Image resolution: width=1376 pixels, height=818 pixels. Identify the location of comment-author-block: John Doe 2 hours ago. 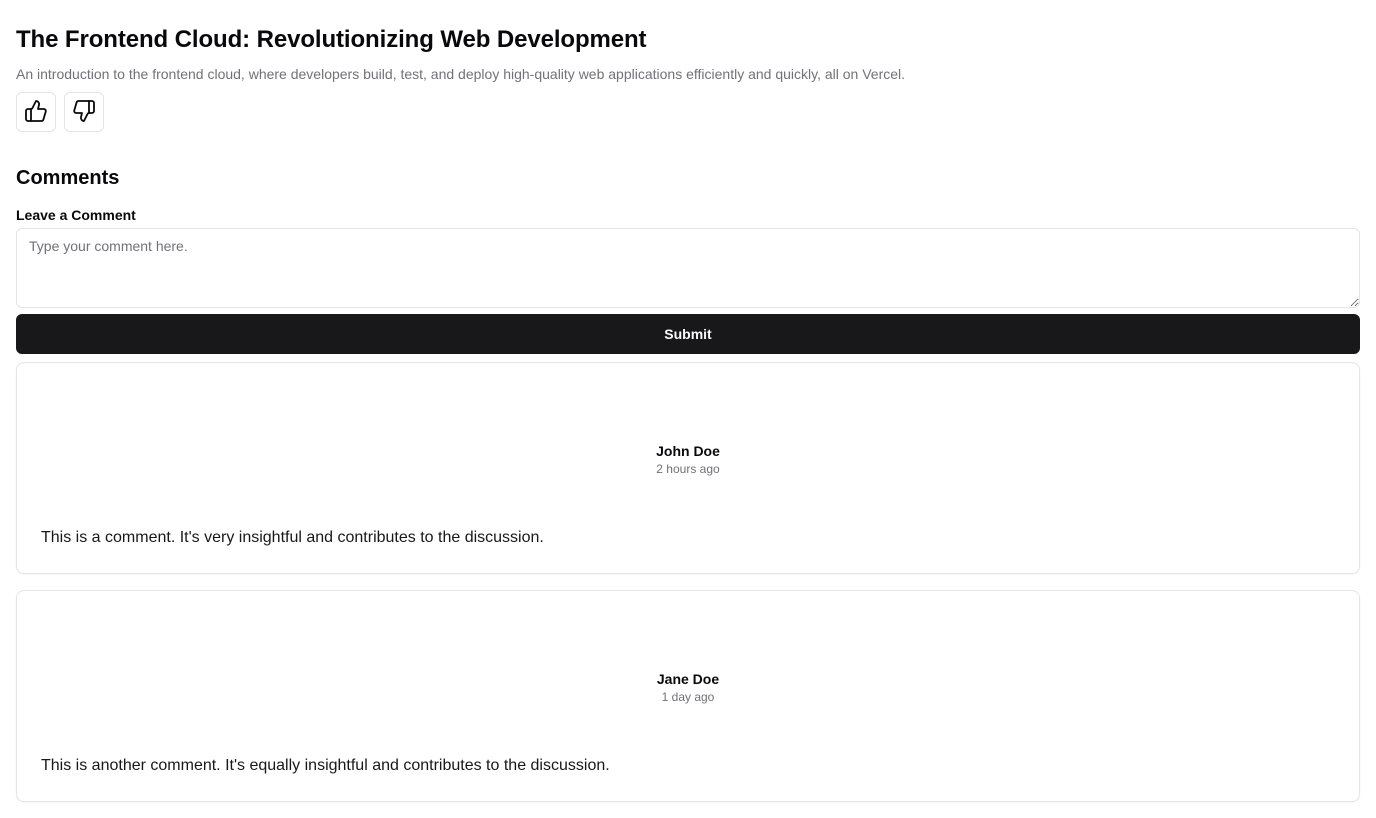
(688, 459).